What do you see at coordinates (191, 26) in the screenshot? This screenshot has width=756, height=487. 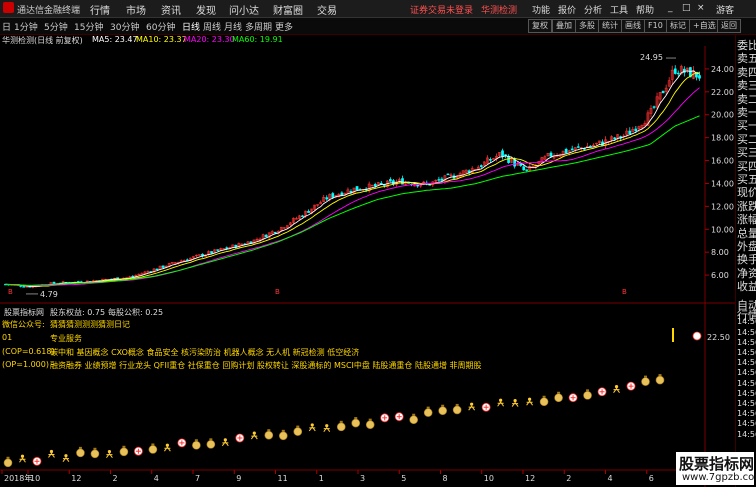 I see `period-daily: 日线` at bounding box center [191, 26].